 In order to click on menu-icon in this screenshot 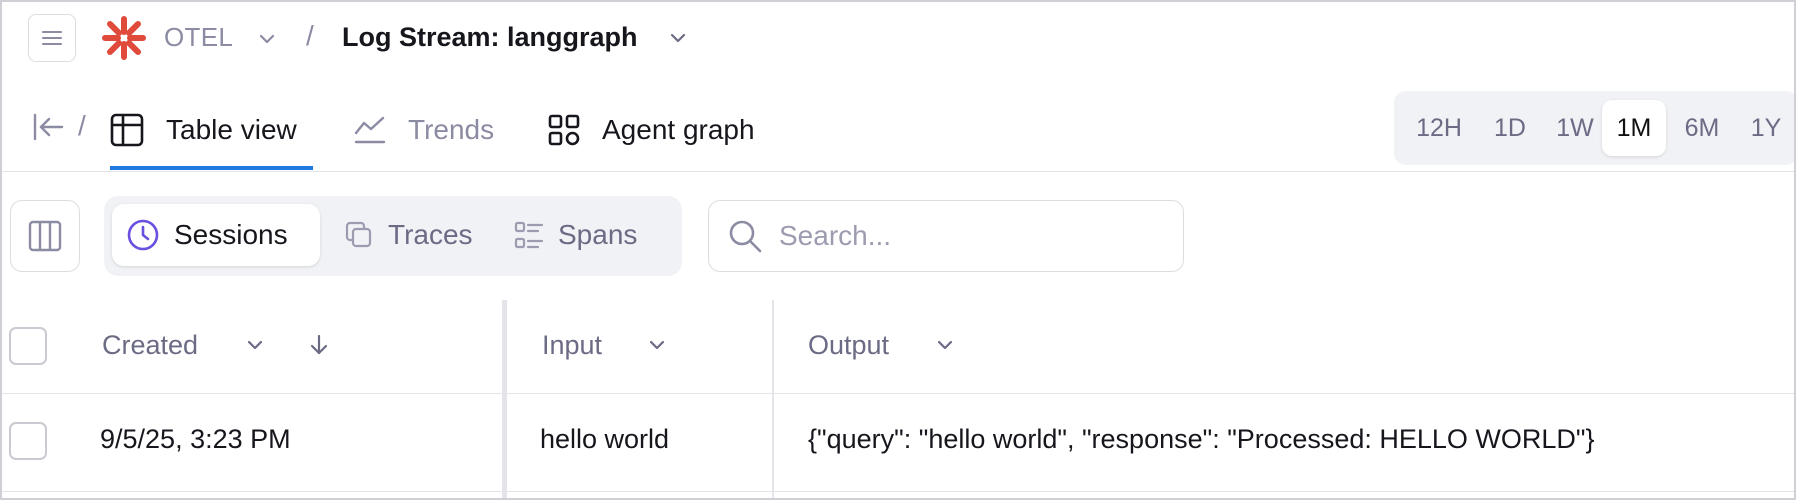, I will do `click(52, 38)`.